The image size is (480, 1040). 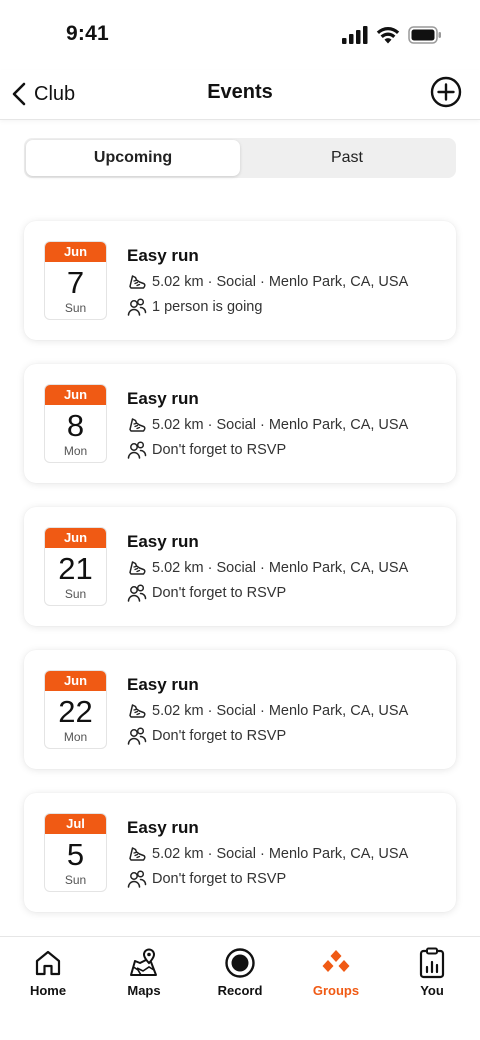 I want to click on you-icon, so click(x=432, y=963).